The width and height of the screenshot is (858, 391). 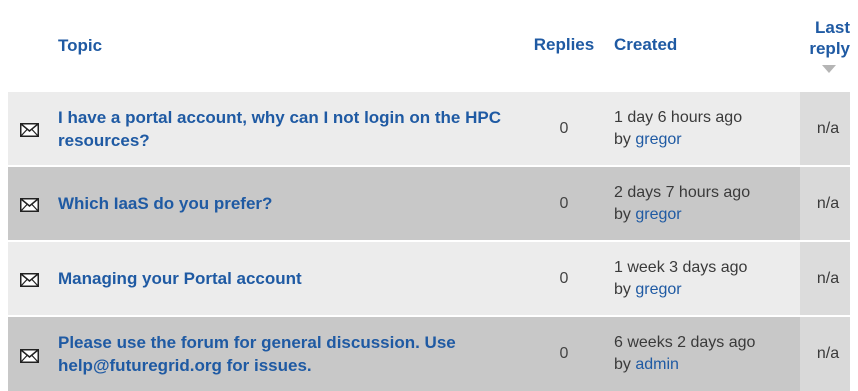 What do you see at coordinates (678, 117) in the screenshot?
I see `created-time: 1 day 6 hours ago` at bounding box center [678, 117].